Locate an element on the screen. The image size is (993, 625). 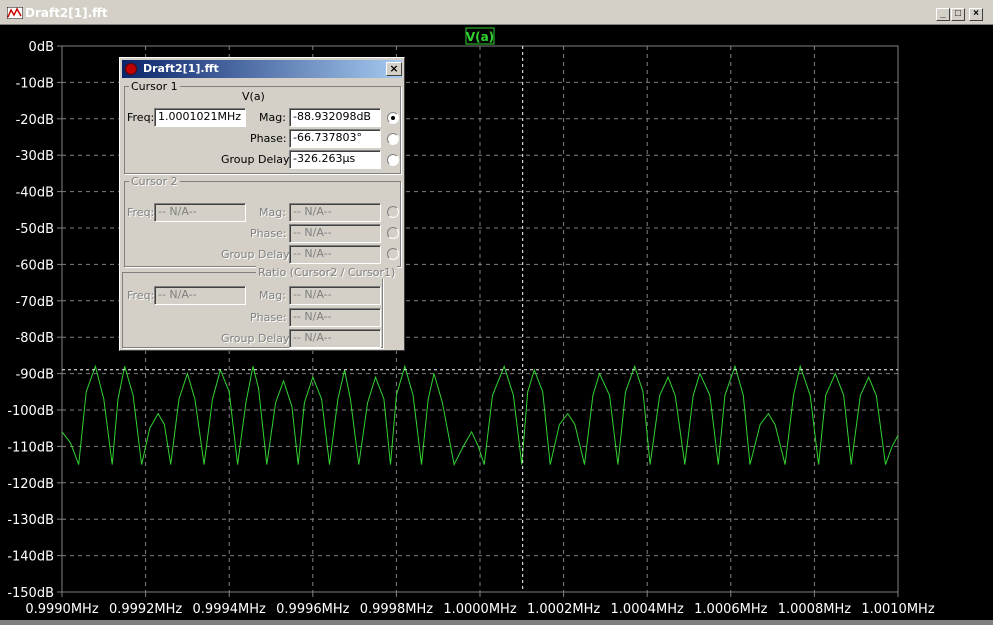
y-tick-label: -140dB is located at coordinates (30, 557).